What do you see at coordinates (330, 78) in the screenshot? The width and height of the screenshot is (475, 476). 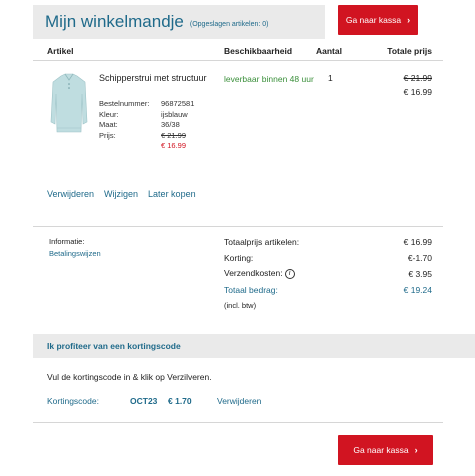 I see `quantity-value: 1` at bounding box center [330, 78].